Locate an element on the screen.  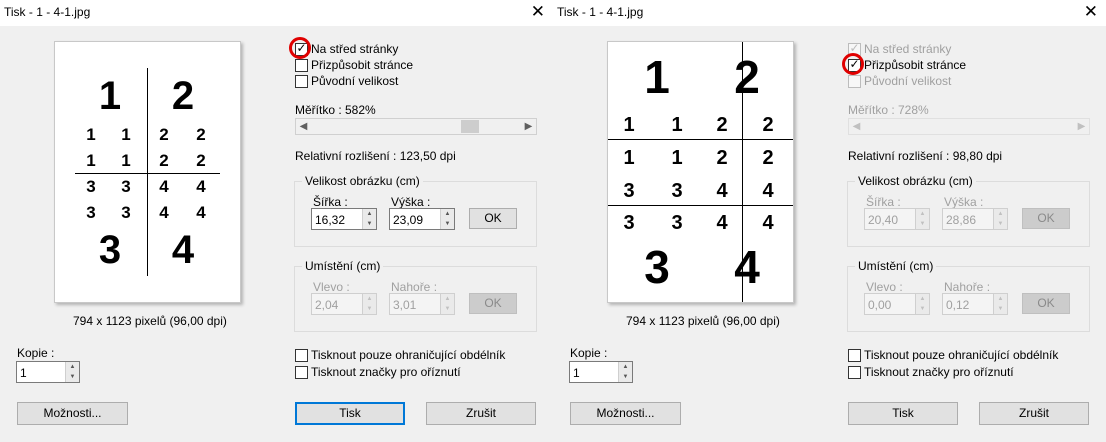
copies-label: Kopie : is located at coordinates (589, 353).